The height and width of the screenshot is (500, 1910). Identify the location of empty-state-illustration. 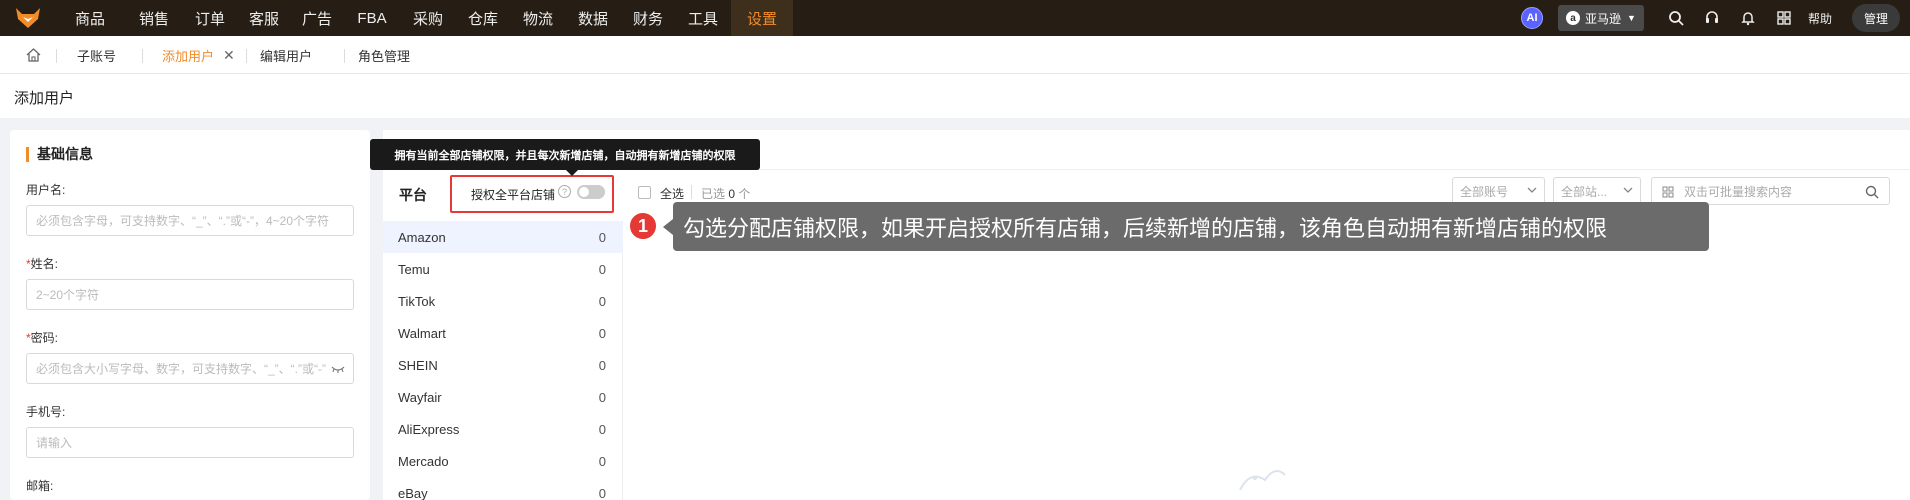
(1260, 480).